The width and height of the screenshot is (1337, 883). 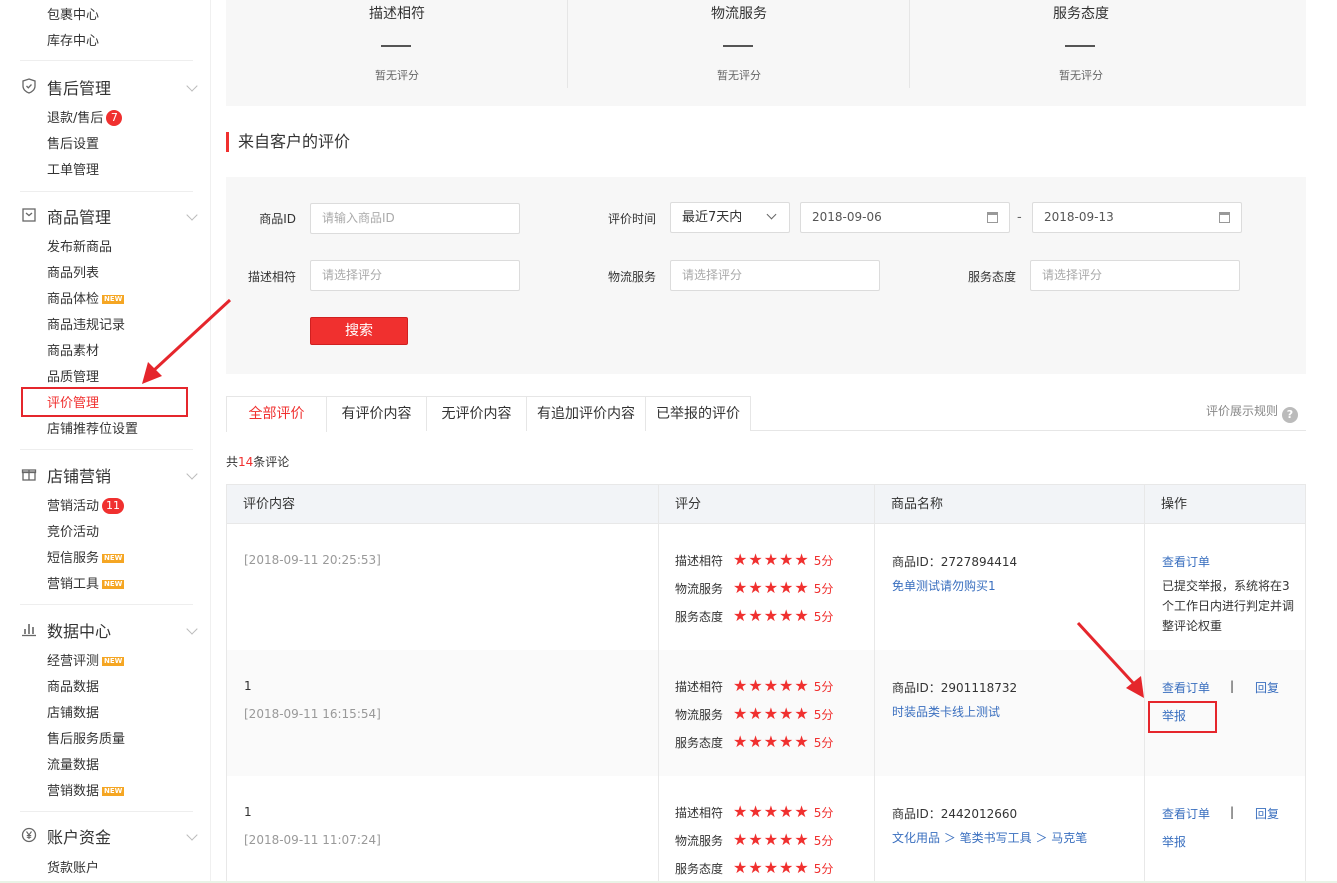 What do you see at coordinates (415, 275) in the screenshot?
I see `description-score-select: 请选择评分` at bounding box center [415, 275].